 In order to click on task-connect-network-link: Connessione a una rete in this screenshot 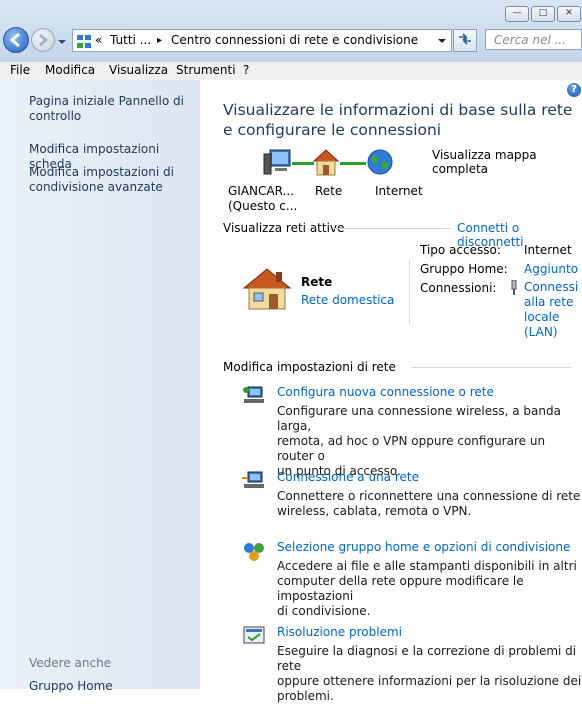, I will do `click(348, 477)`.